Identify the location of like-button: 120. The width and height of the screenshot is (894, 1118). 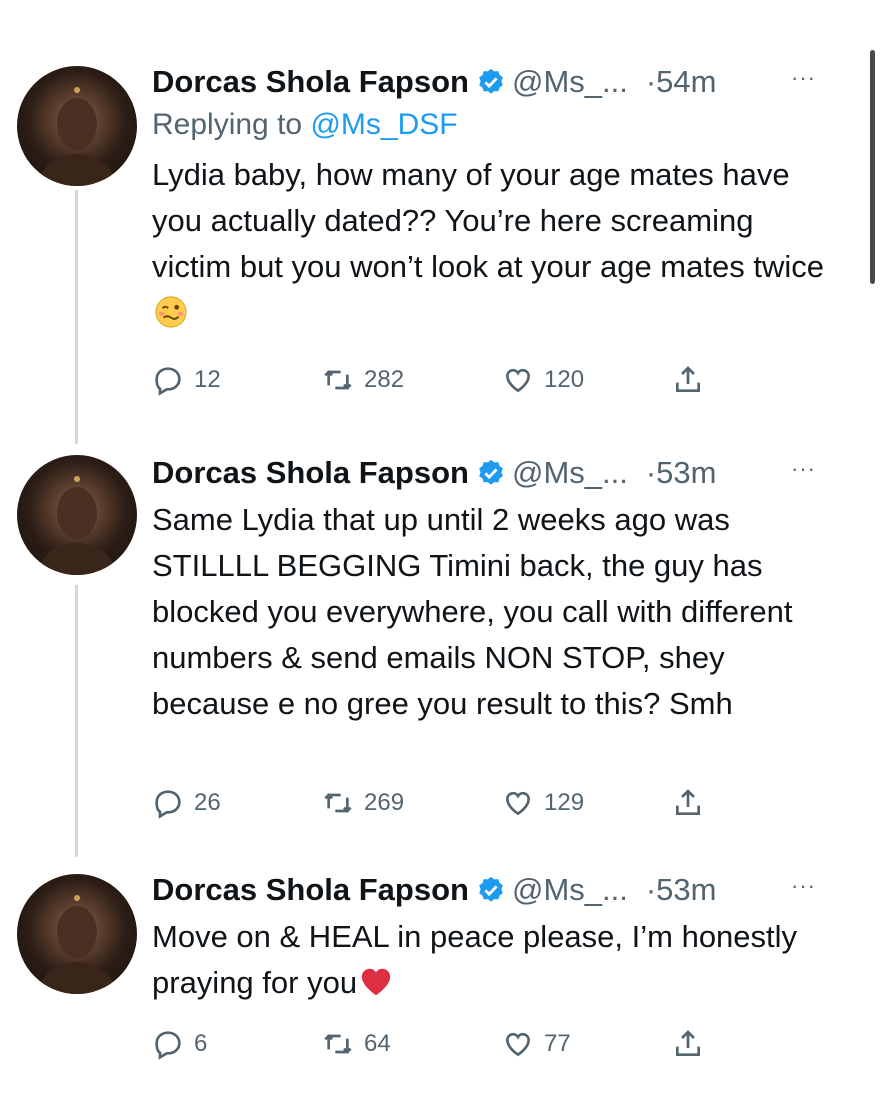
(543, 380).